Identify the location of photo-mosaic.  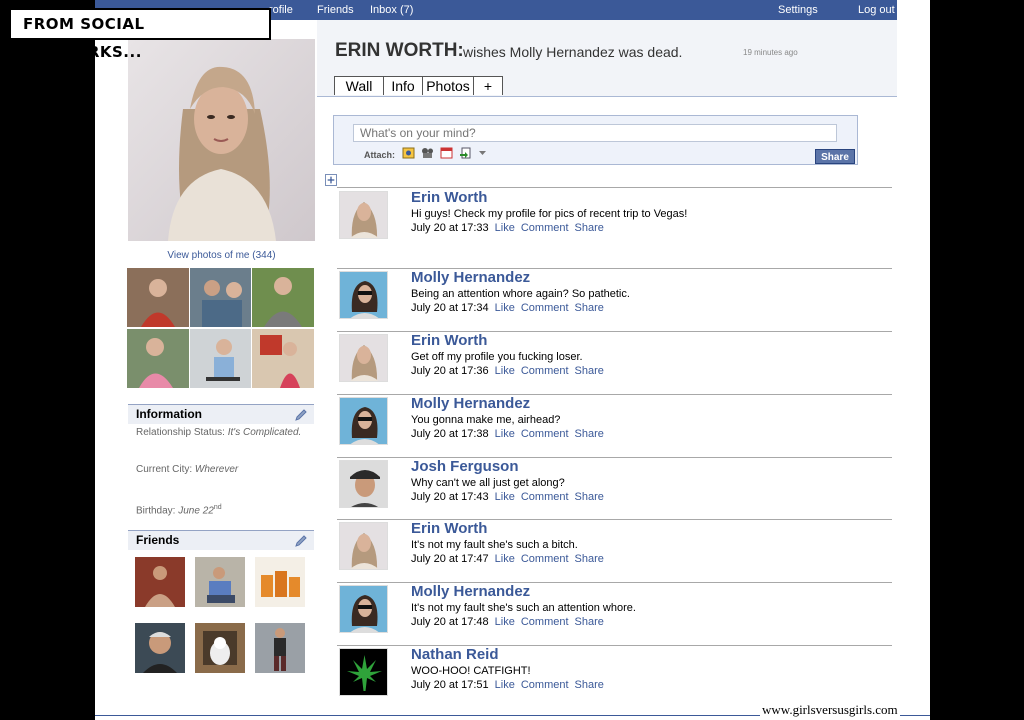
(220, 328).